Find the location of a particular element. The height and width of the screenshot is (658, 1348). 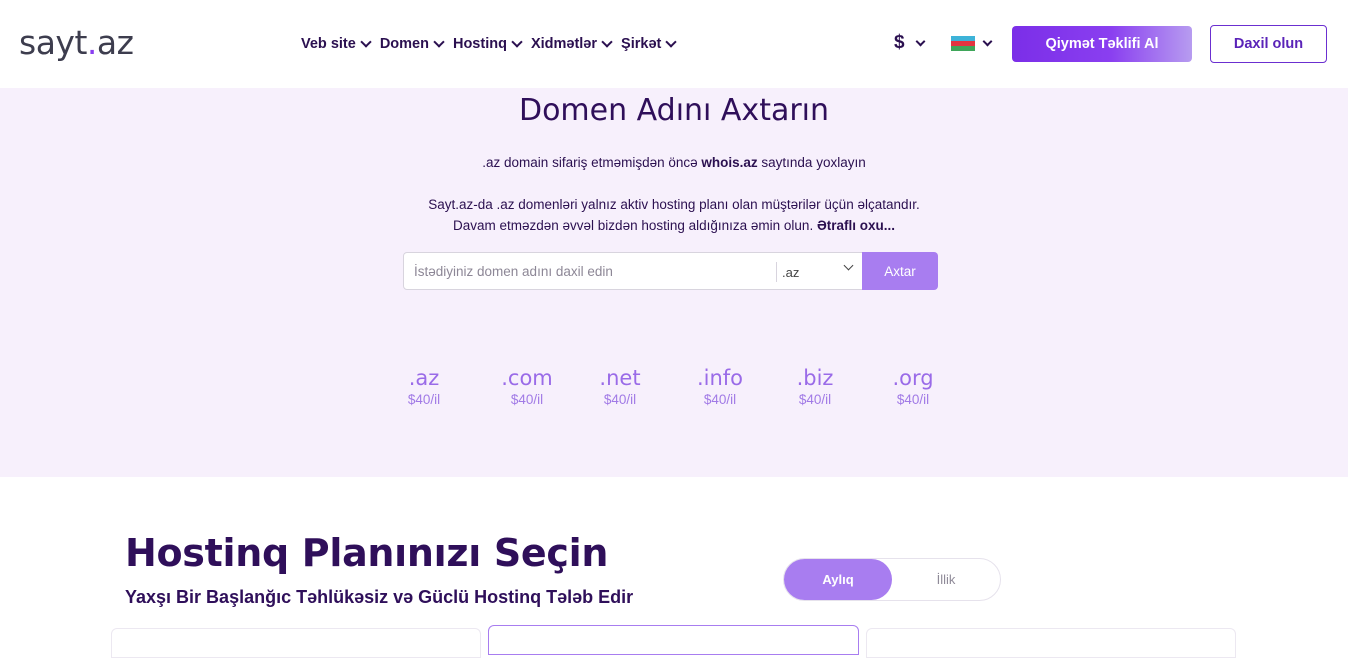

nav-label: Hostinq is located at coordinates (479, 44).